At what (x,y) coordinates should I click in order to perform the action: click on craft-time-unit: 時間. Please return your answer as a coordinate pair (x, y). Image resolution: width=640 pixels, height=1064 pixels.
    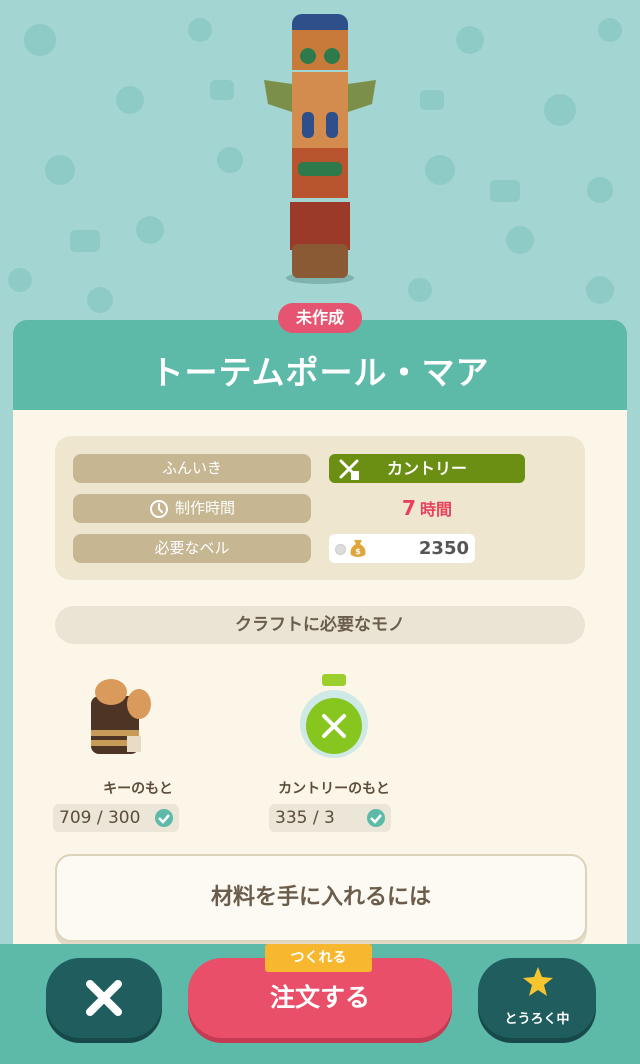
    Looking at the image, I should click on (435, 509).